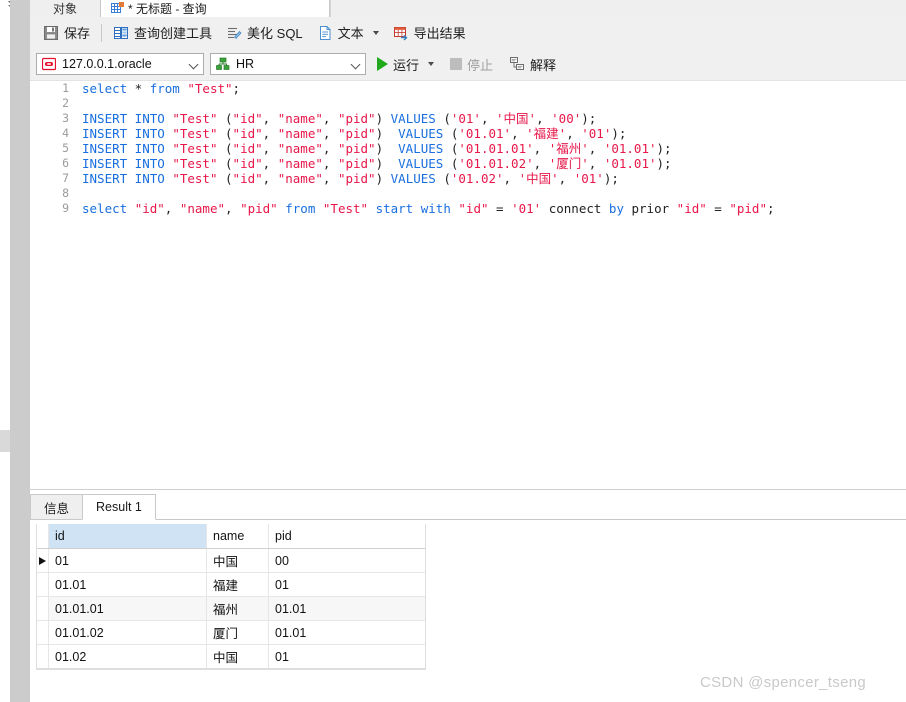  I want to click on table-row: 01.01.02 厦门 01.01, so click(231, 633).